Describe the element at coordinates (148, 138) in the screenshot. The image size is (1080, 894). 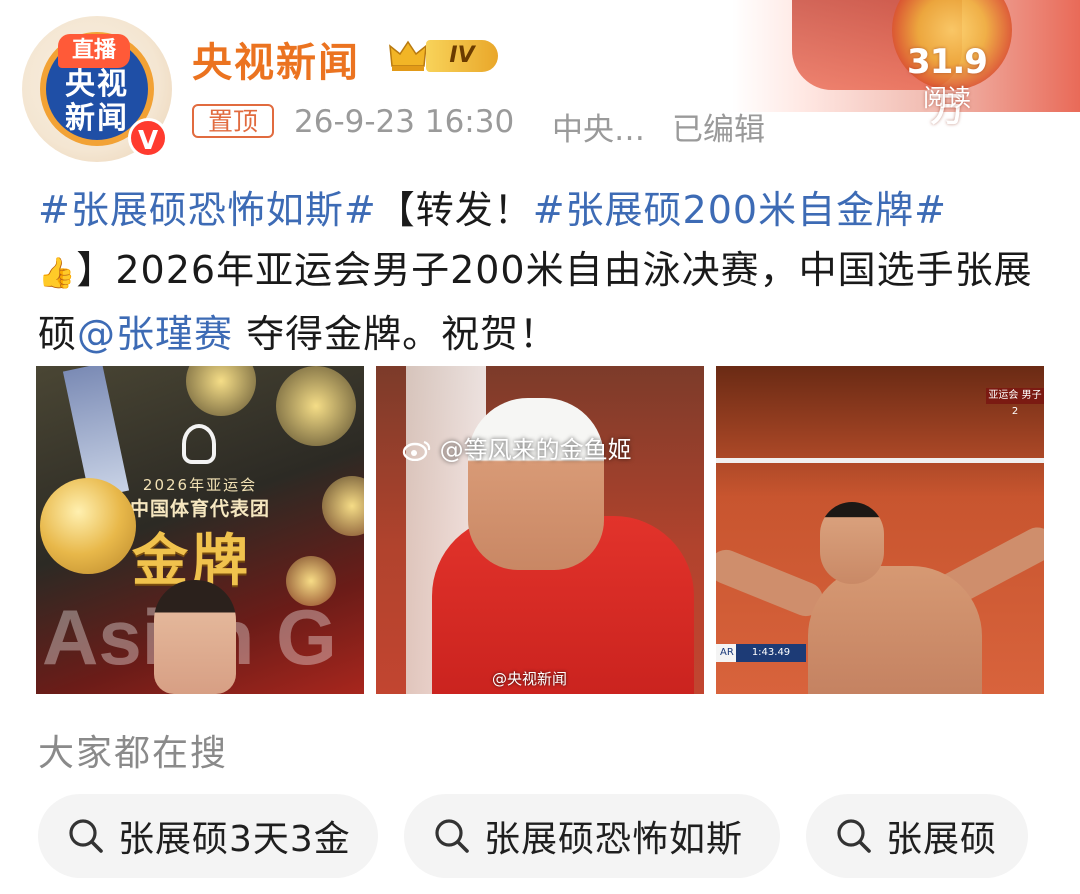
I see `verified-icon: V` at that location.